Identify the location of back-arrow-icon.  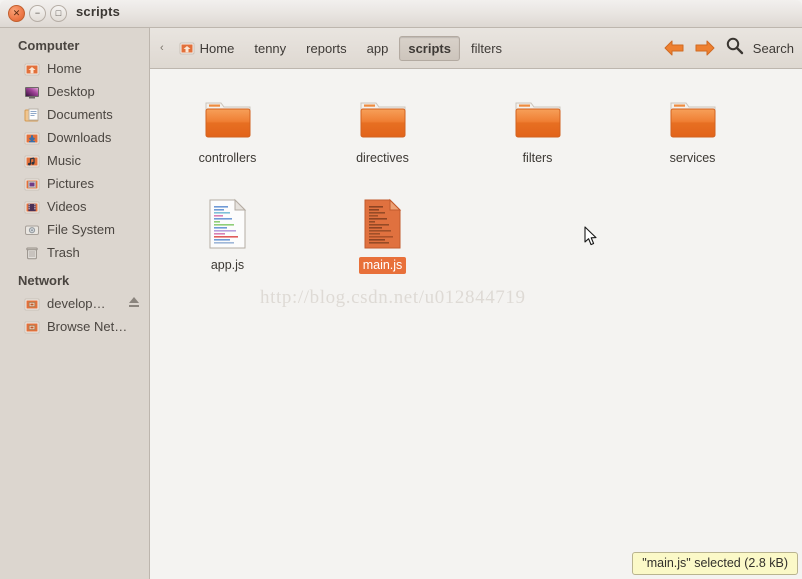
(674, 48).